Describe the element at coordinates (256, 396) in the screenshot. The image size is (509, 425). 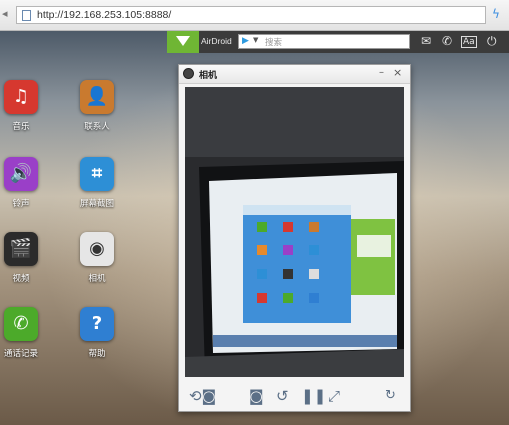
I see `snapshot-icon: ◙` at that location.